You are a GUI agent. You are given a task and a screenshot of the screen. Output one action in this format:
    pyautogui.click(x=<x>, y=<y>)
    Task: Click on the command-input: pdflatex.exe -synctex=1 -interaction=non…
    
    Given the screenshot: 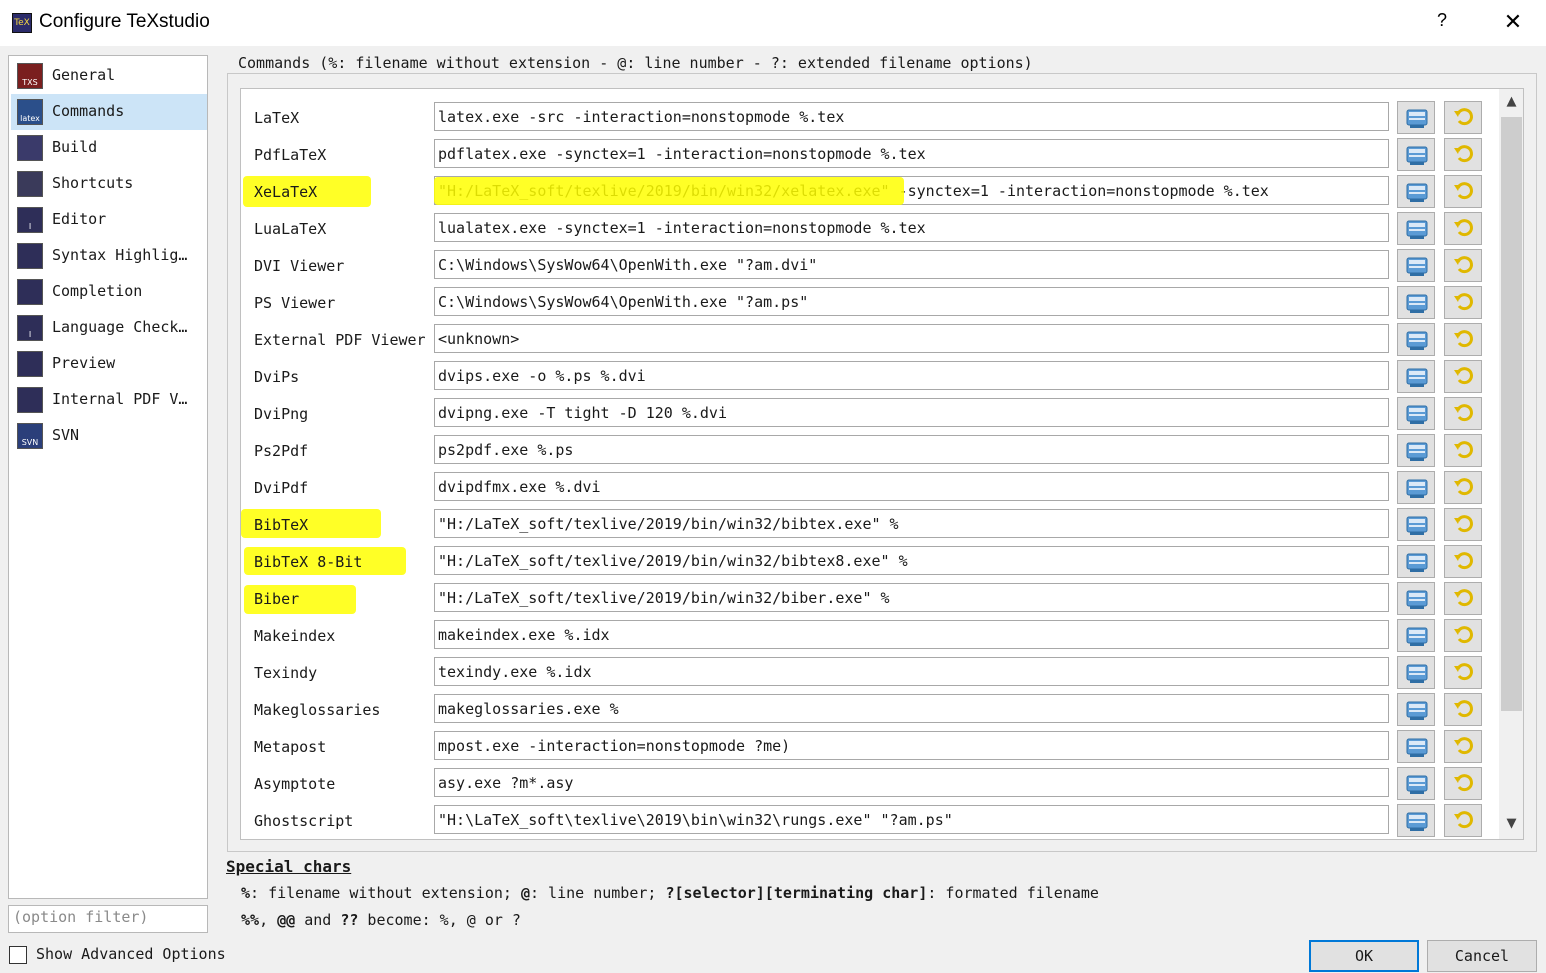 What is the action you would take?
    pyautogui.click(x=911, y=153)
    